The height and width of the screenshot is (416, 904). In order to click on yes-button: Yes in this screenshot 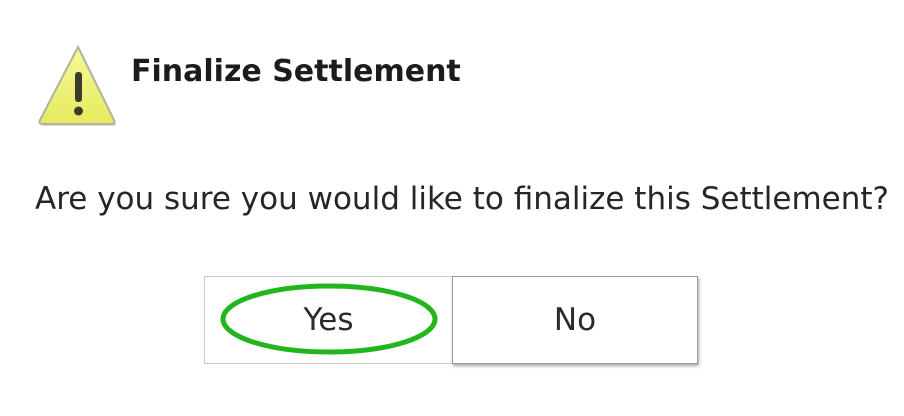, I will do `click(328, 320)`.